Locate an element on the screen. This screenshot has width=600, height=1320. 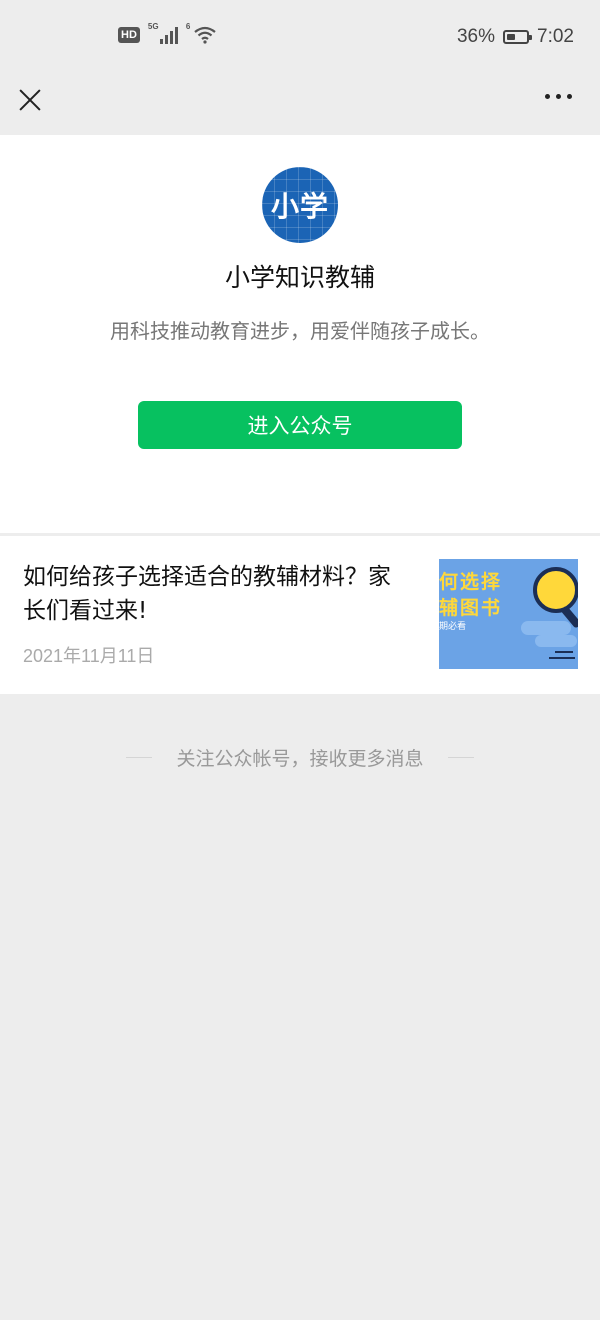
status-right: 36% 7:02 is located at coordinates (515, 37).